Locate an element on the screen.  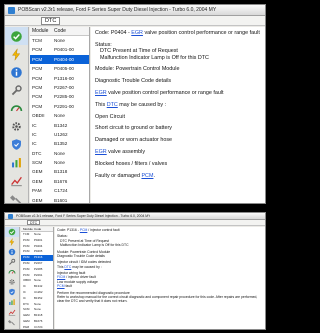
table-row: GEM B1318 is located at coordinates (59, 171).